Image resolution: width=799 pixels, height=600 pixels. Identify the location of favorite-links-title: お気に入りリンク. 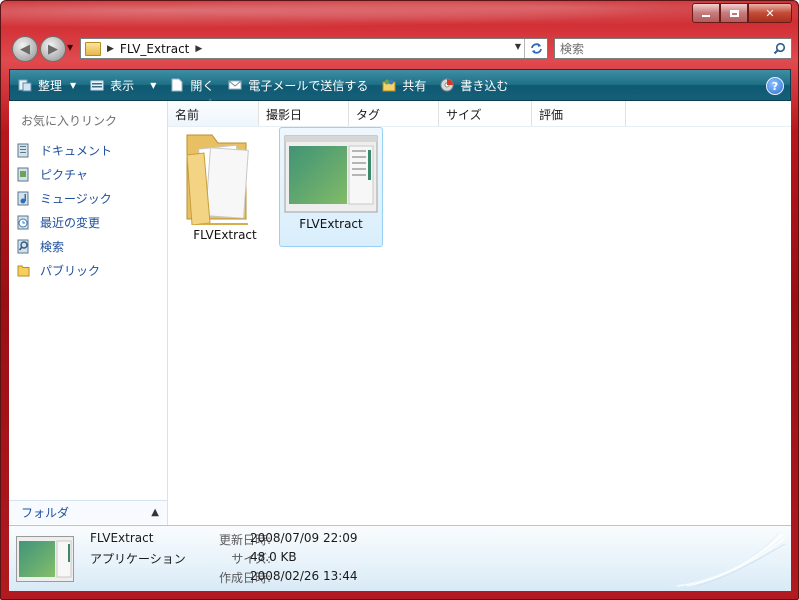
(69, 121).